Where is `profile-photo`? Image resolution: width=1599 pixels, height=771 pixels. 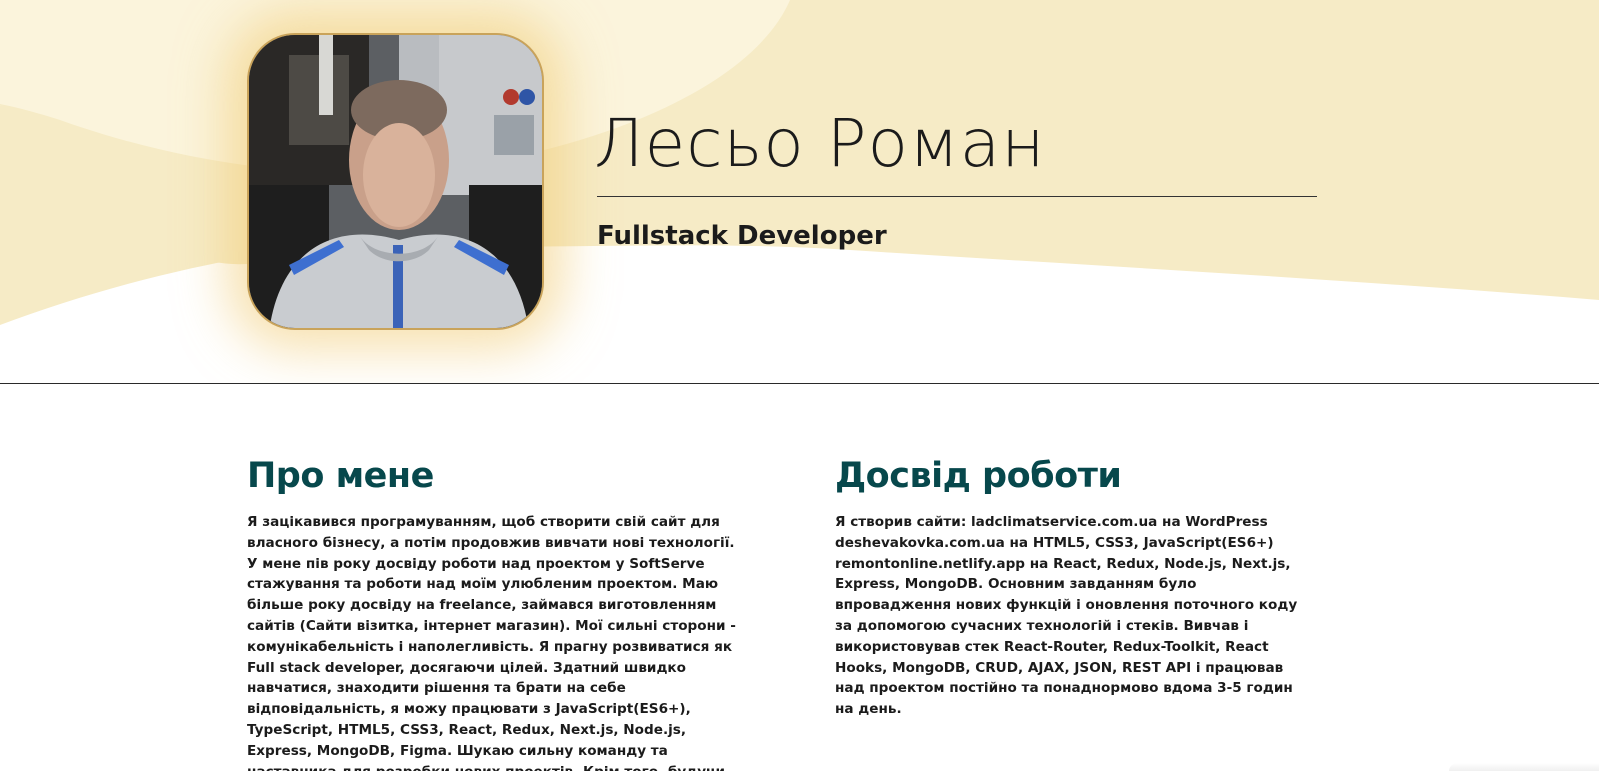
profile-photo is located at coordinates (395, 181).